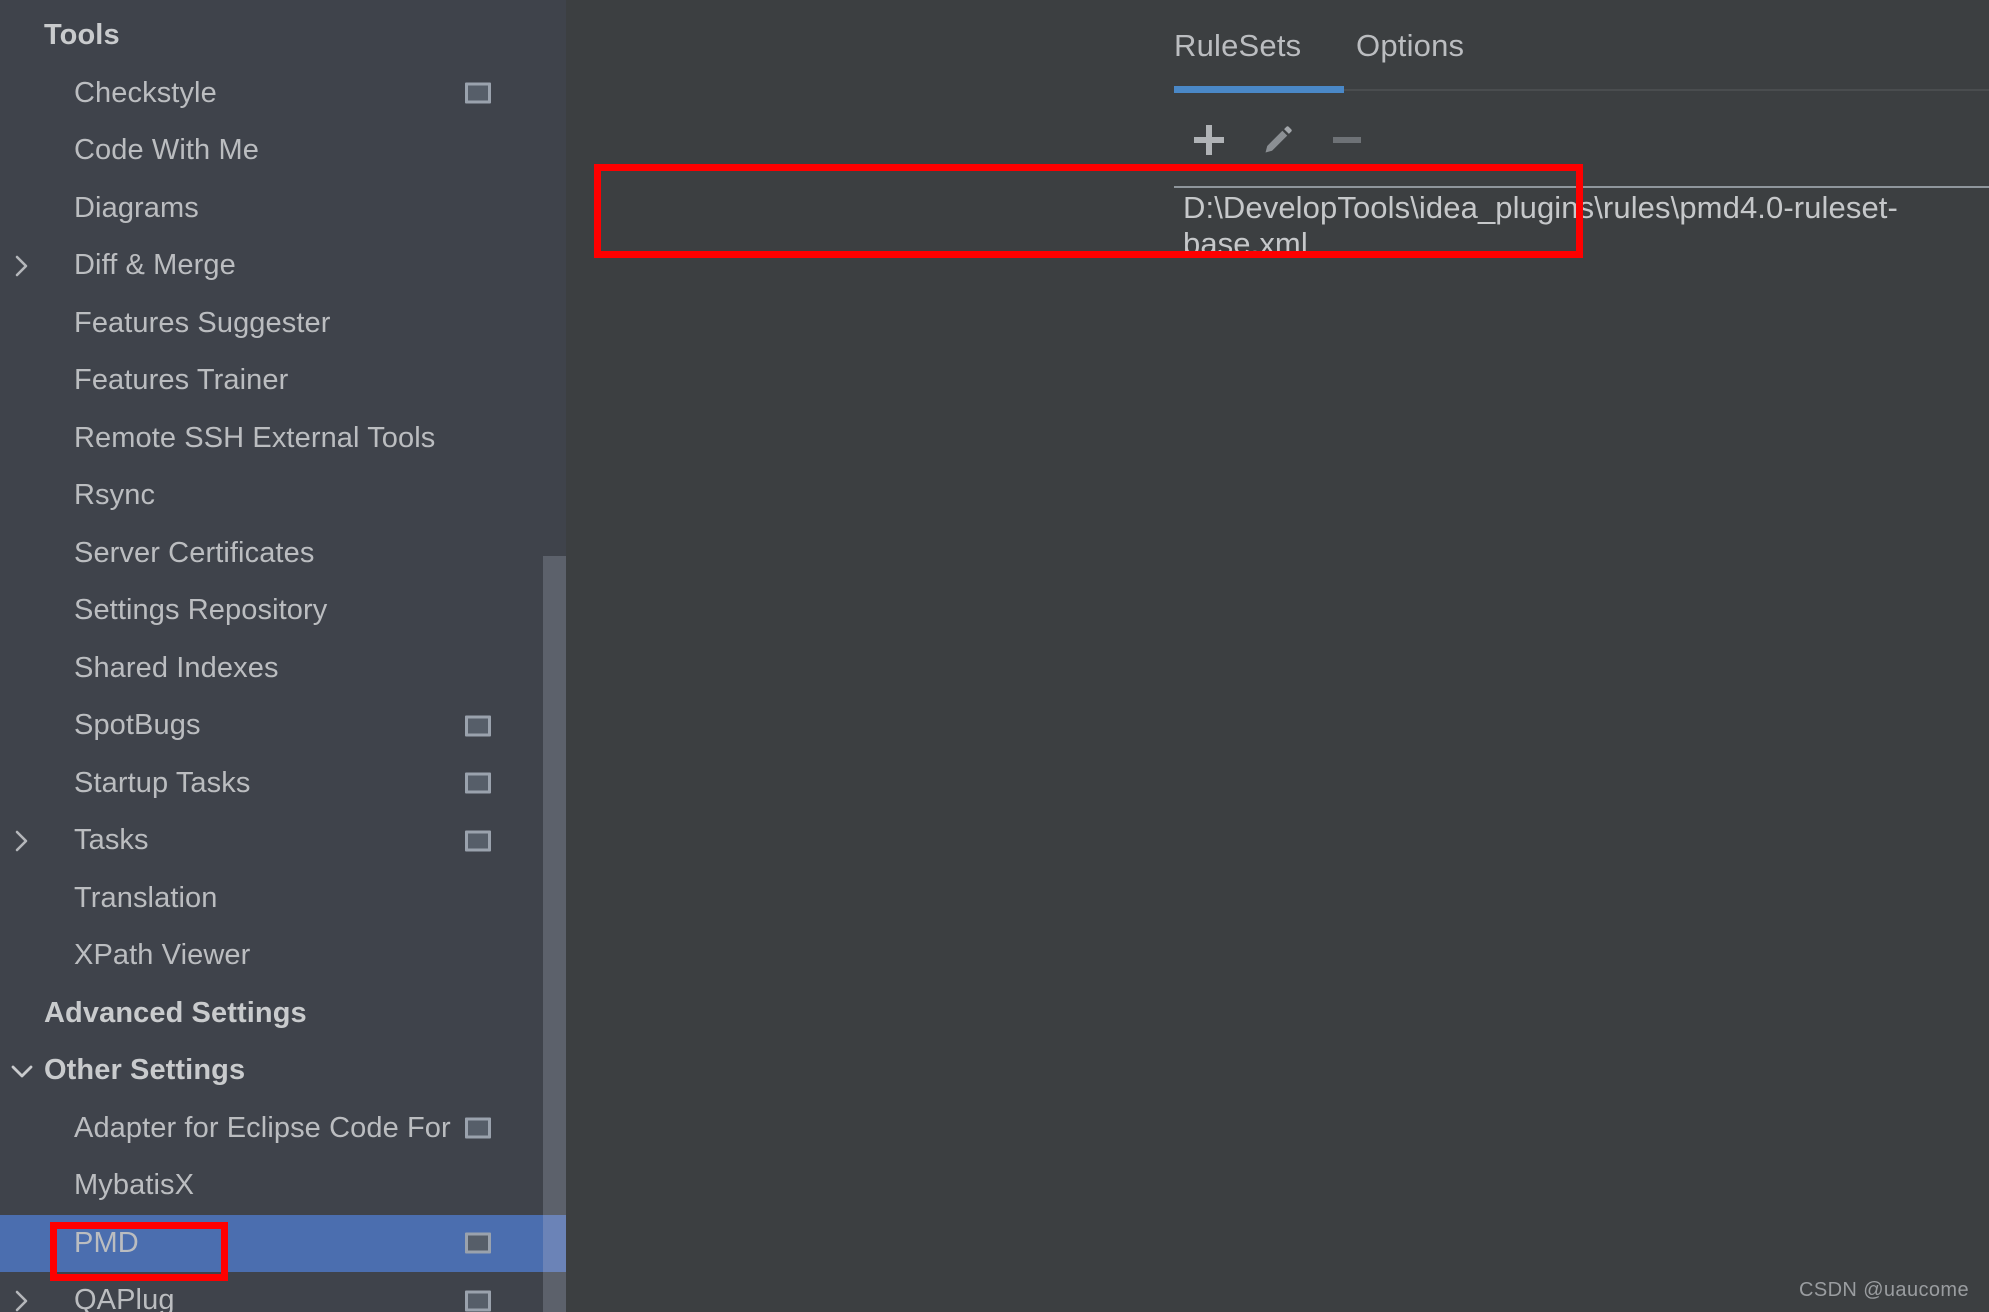 The image size is (1989, 1312). I want to click on chevron-down-icon, so click(22, 1071).